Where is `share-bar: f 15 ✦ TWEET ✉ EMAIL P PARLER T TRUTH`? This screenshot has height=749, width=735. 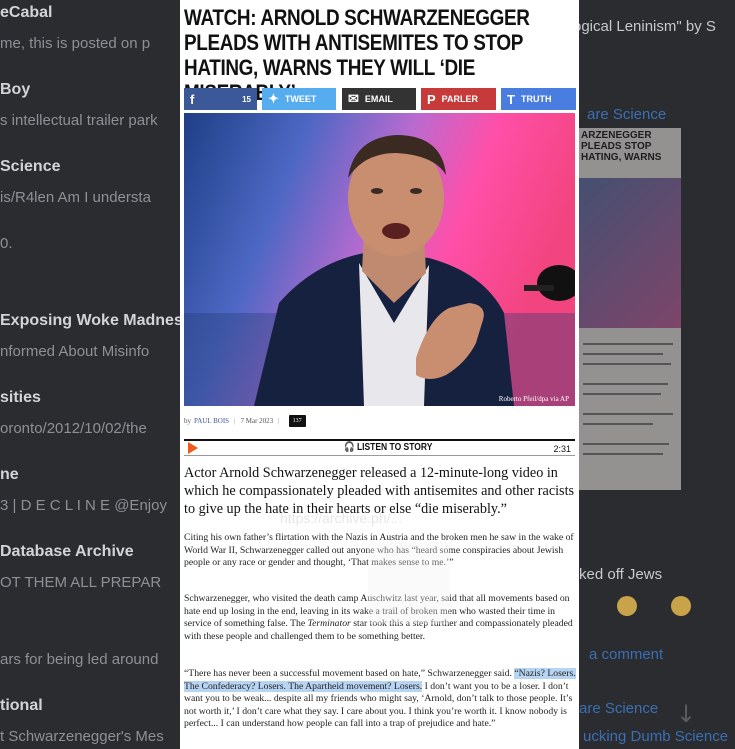
share-bar: f 15 ✦ TWEET ✉ EMAIL P PARLER T TRUTH is located at coordinates (380, 99).